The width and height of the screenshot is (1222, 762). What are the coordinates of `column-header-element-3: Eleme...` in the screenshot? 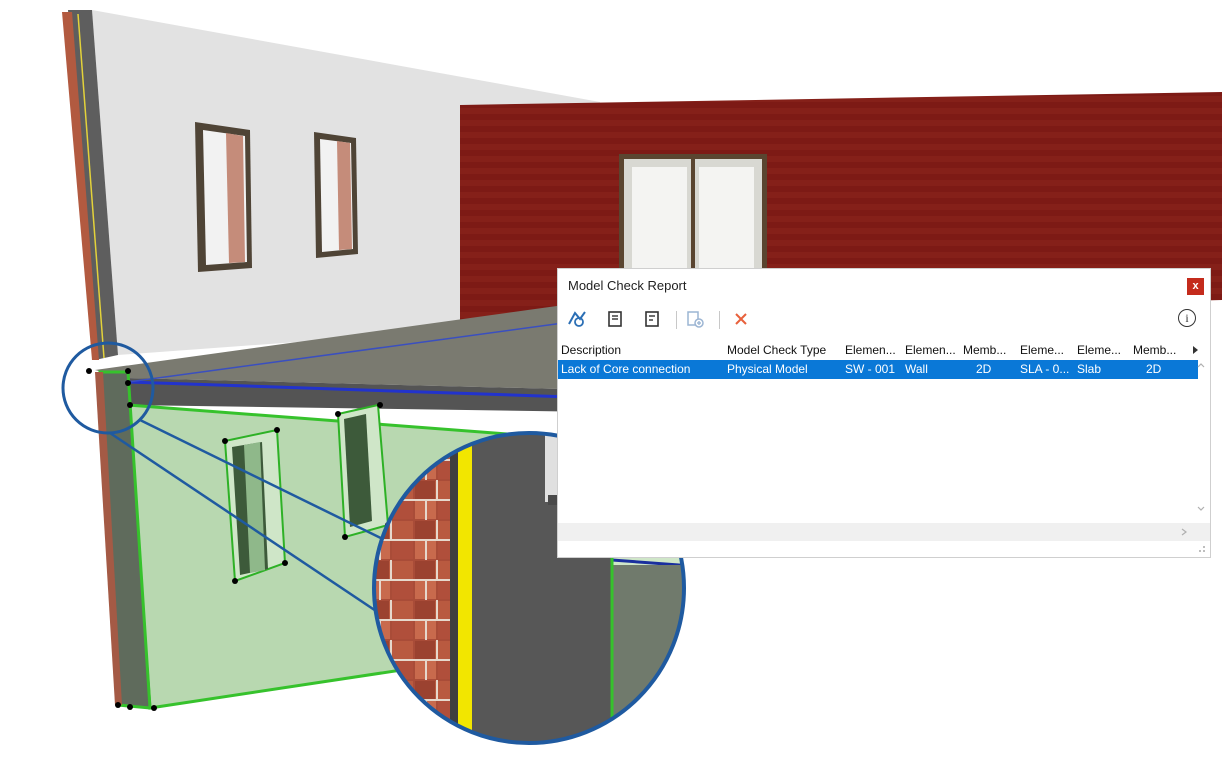 It's located at (1045, 350).